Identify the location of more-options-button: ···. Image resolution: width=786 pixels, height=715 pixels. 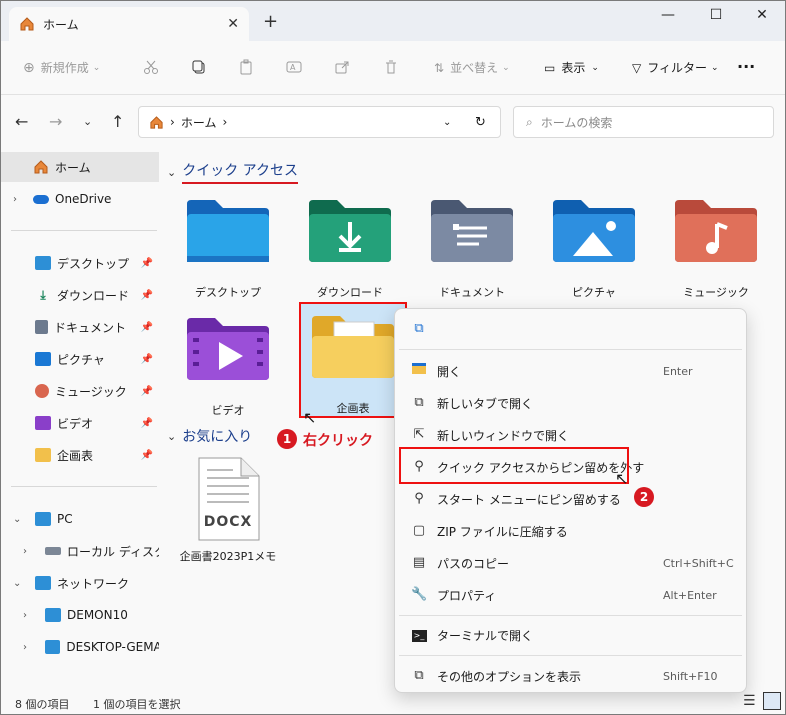
(746, 66).